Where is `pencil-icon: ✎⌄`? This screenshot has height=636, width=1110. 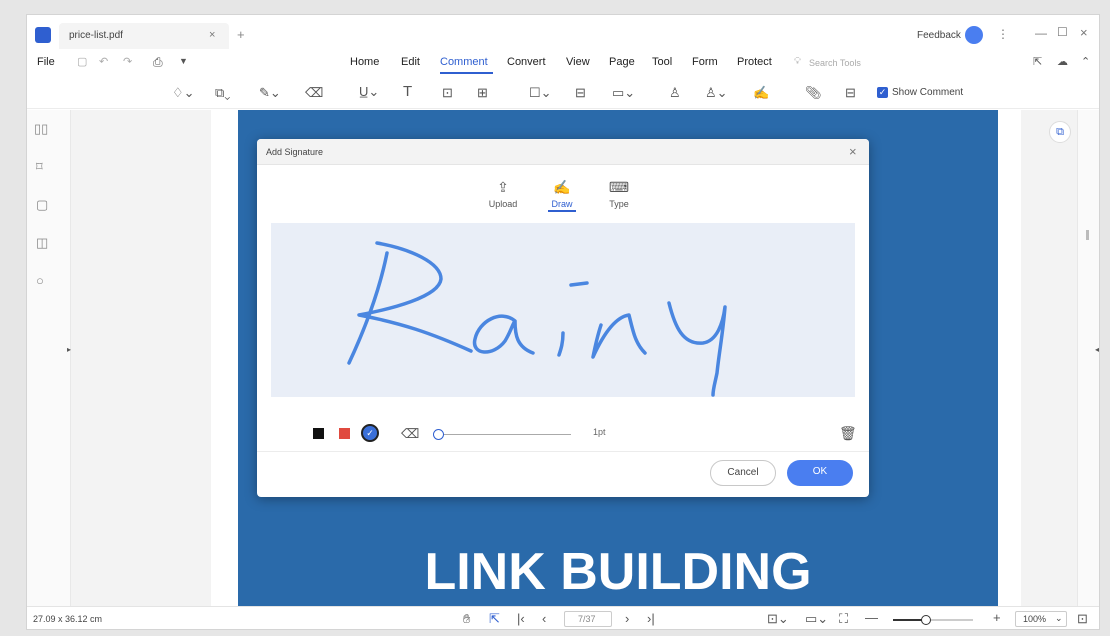 pencil-icon: ✎⌄ is located at coordinates (270, 92).